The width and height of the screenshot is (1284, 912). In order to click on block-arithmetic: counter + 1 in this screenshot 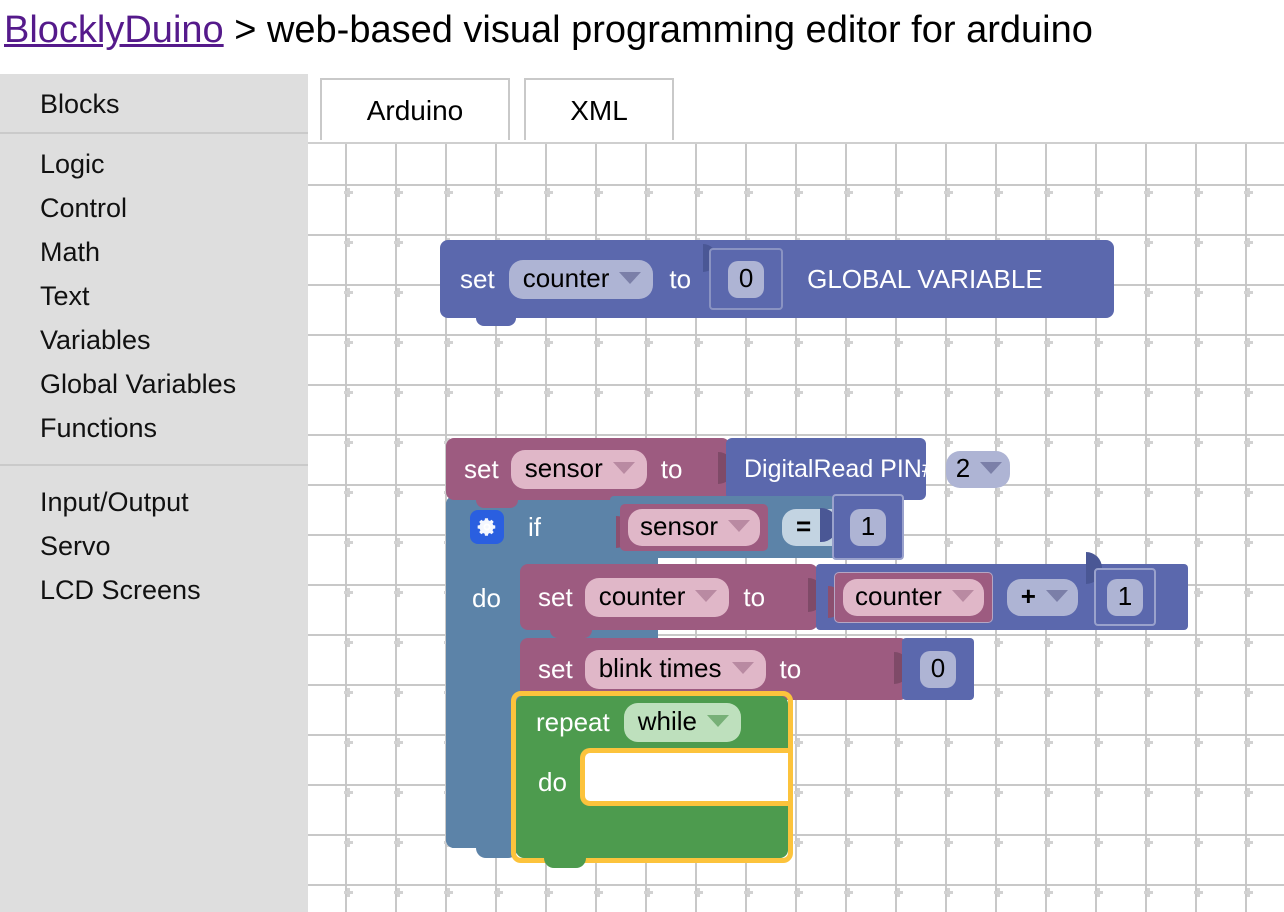, I will do `click(998, 591)`.